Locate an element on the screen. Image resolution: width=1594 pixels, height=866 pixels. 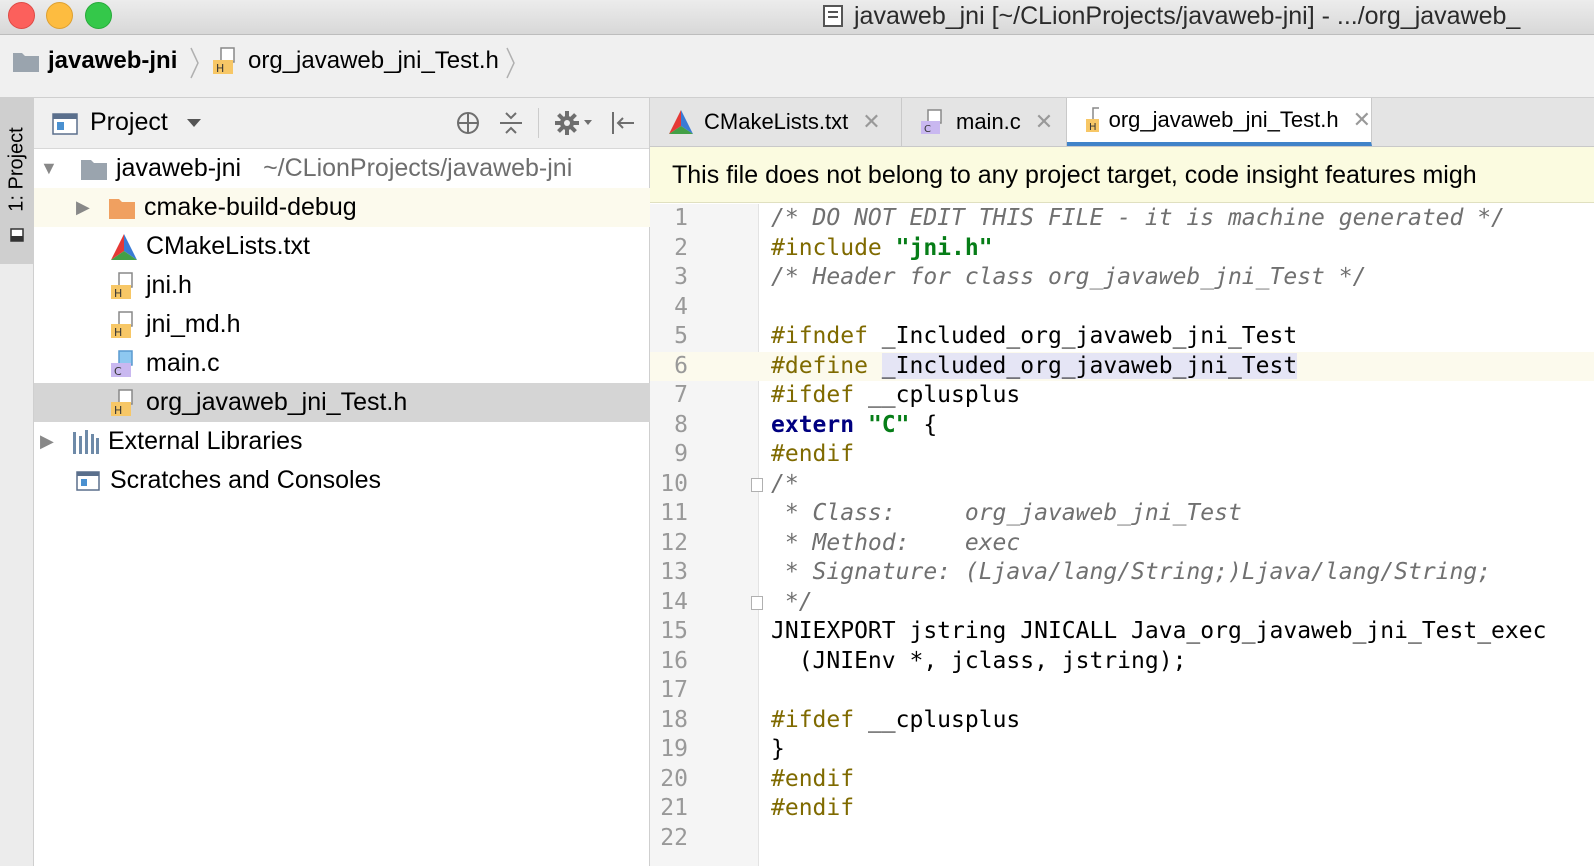
collapse-all-icon is located at coordinates (511, 123).